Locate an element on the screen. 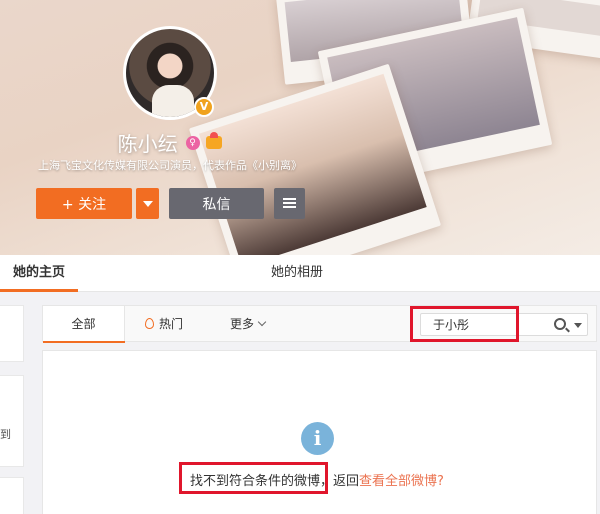 Image resolution: width=600 pixels, height=514 pixels. view-all-link: 查看全部微博? is located at coordinates (401, 481).